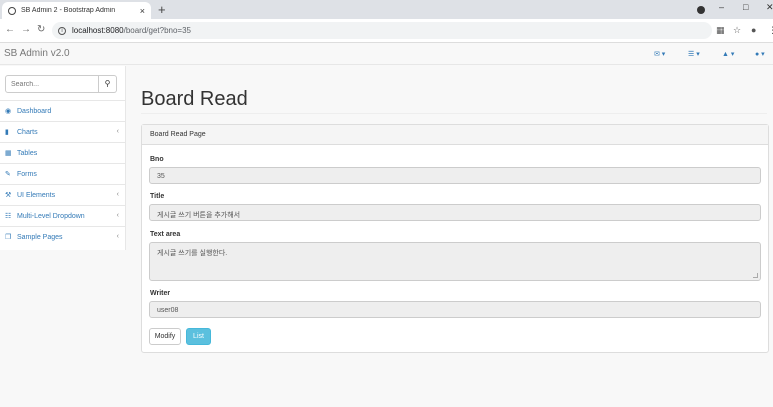 This screenshot has height=407, width=773. Describe the element at coordinates (37, 53) in the screenshot. I see `brand-link: SB Admin v2.0` at that location.